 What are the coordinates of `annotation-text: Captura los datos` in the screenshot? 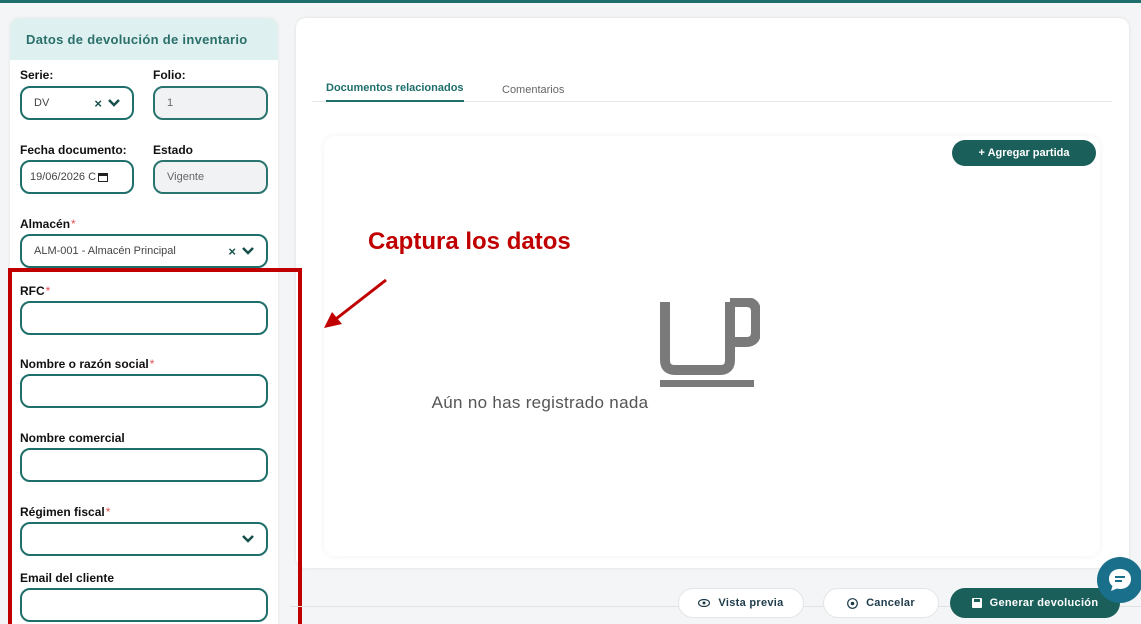 It's located at (469, 241).